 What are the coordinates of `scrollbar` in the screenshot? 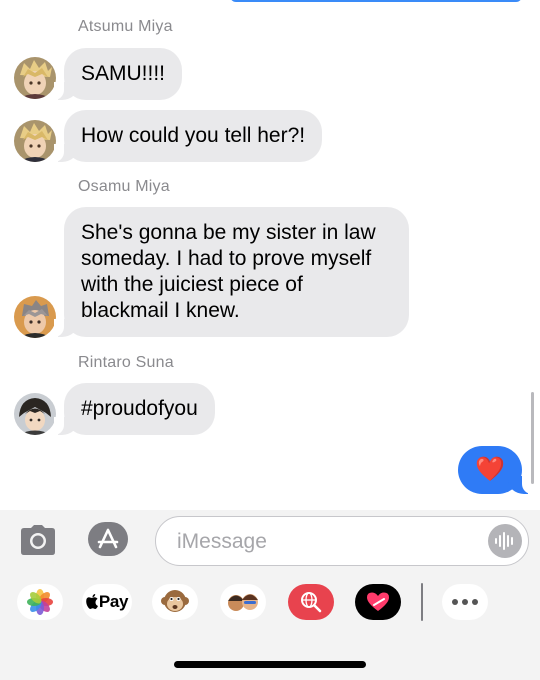 It's located at (532, 438).